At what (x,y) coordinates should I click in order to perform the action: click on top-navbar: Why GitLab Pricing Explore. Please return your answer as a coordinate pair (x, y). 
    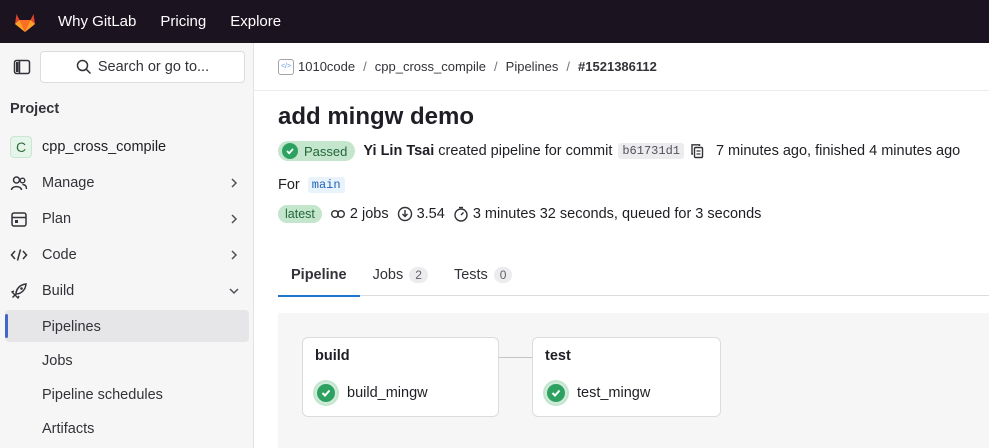
    Looking at the image, I should click on (494, 21).